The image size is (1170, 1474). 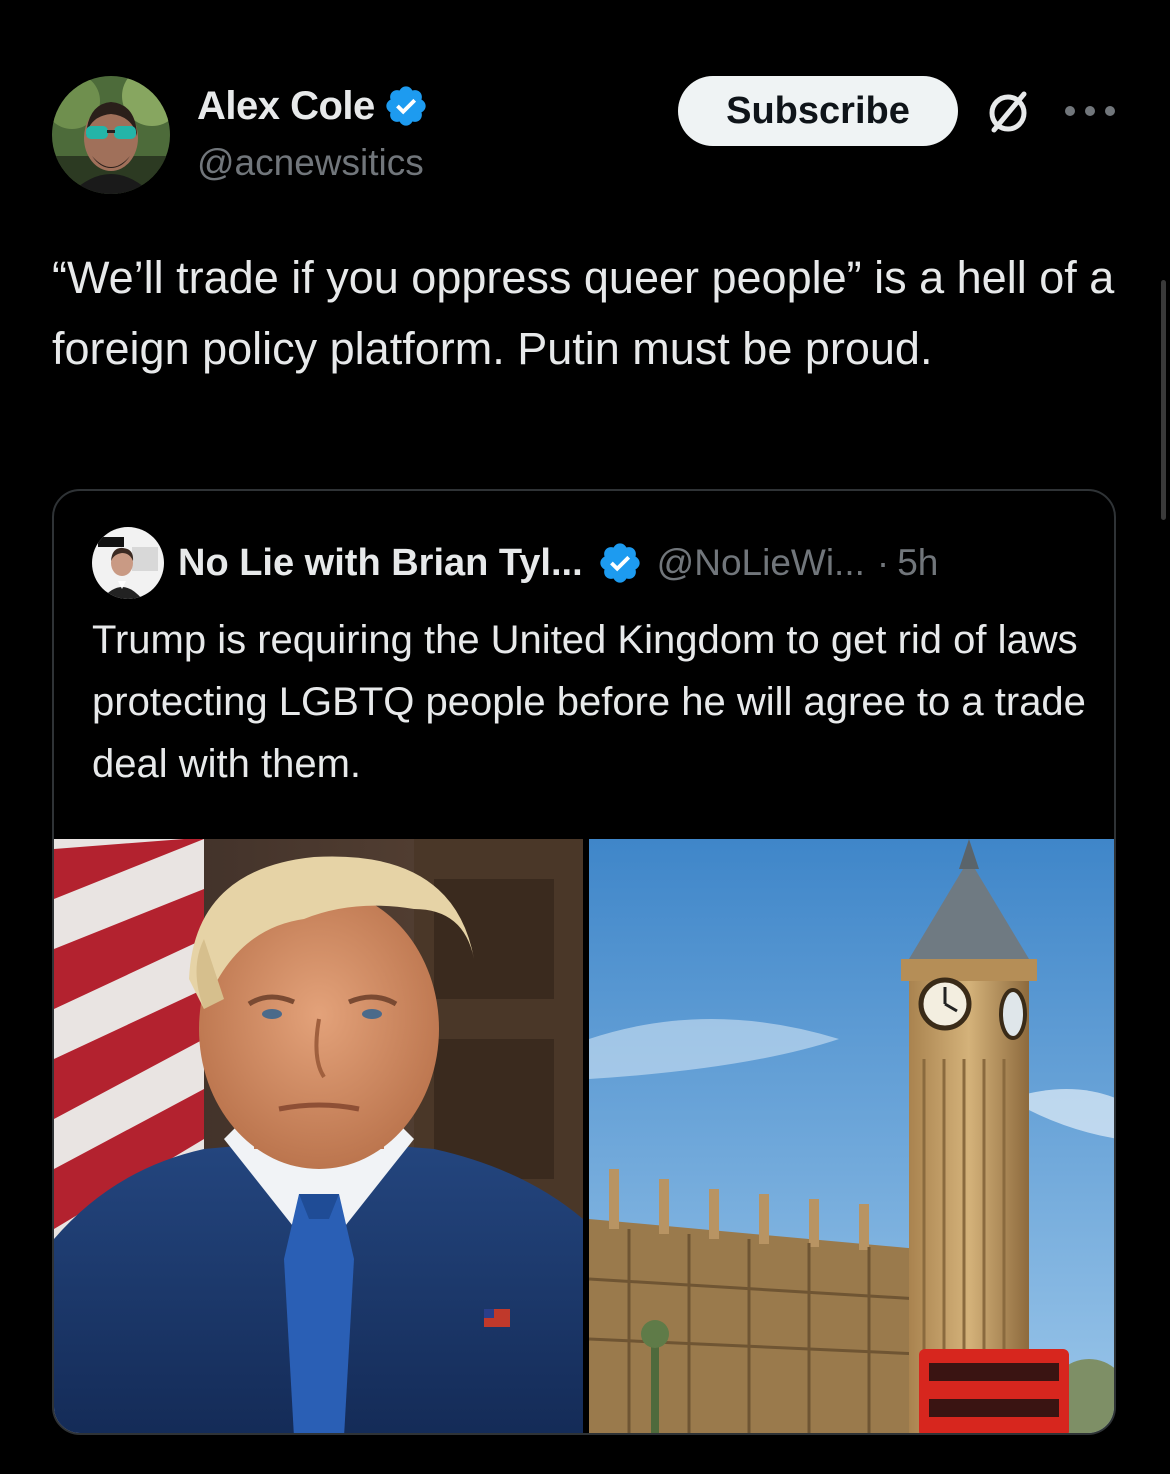 I want to click on author-block: Alex Cole @acnewsitics, so click(x=313, y=132).